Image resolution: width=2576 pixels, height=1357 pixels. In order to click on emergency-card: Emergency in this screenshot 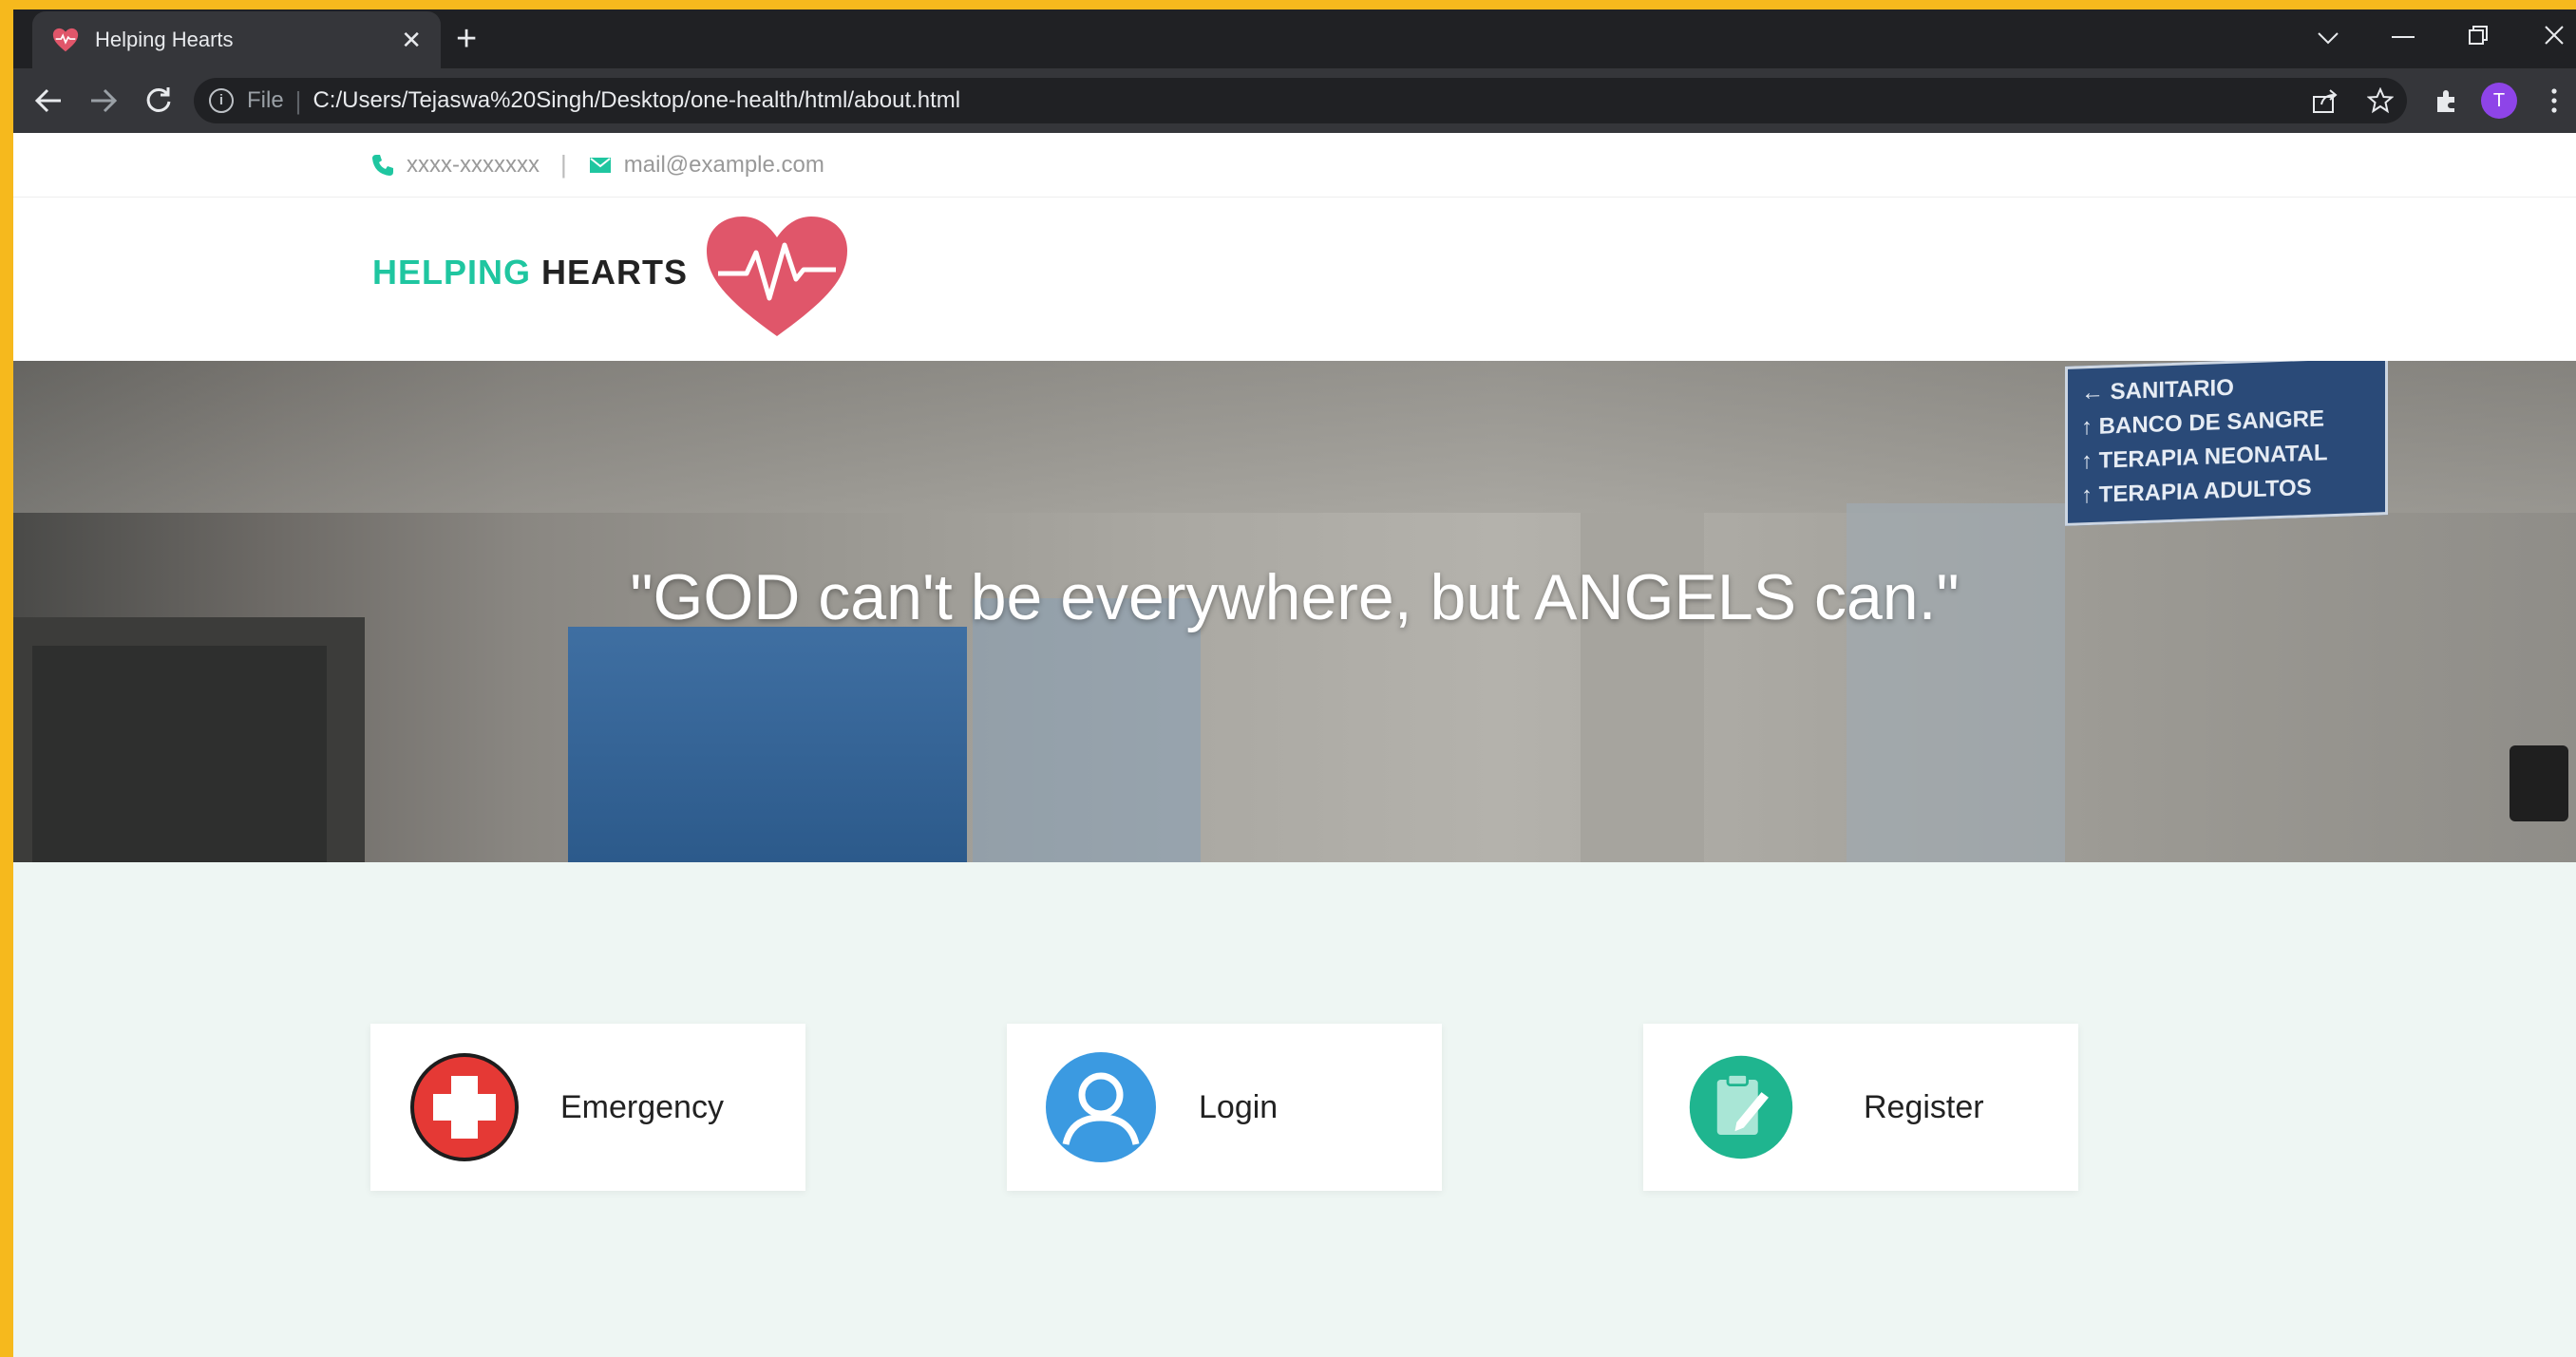, I will do `click(587, 1107)`.